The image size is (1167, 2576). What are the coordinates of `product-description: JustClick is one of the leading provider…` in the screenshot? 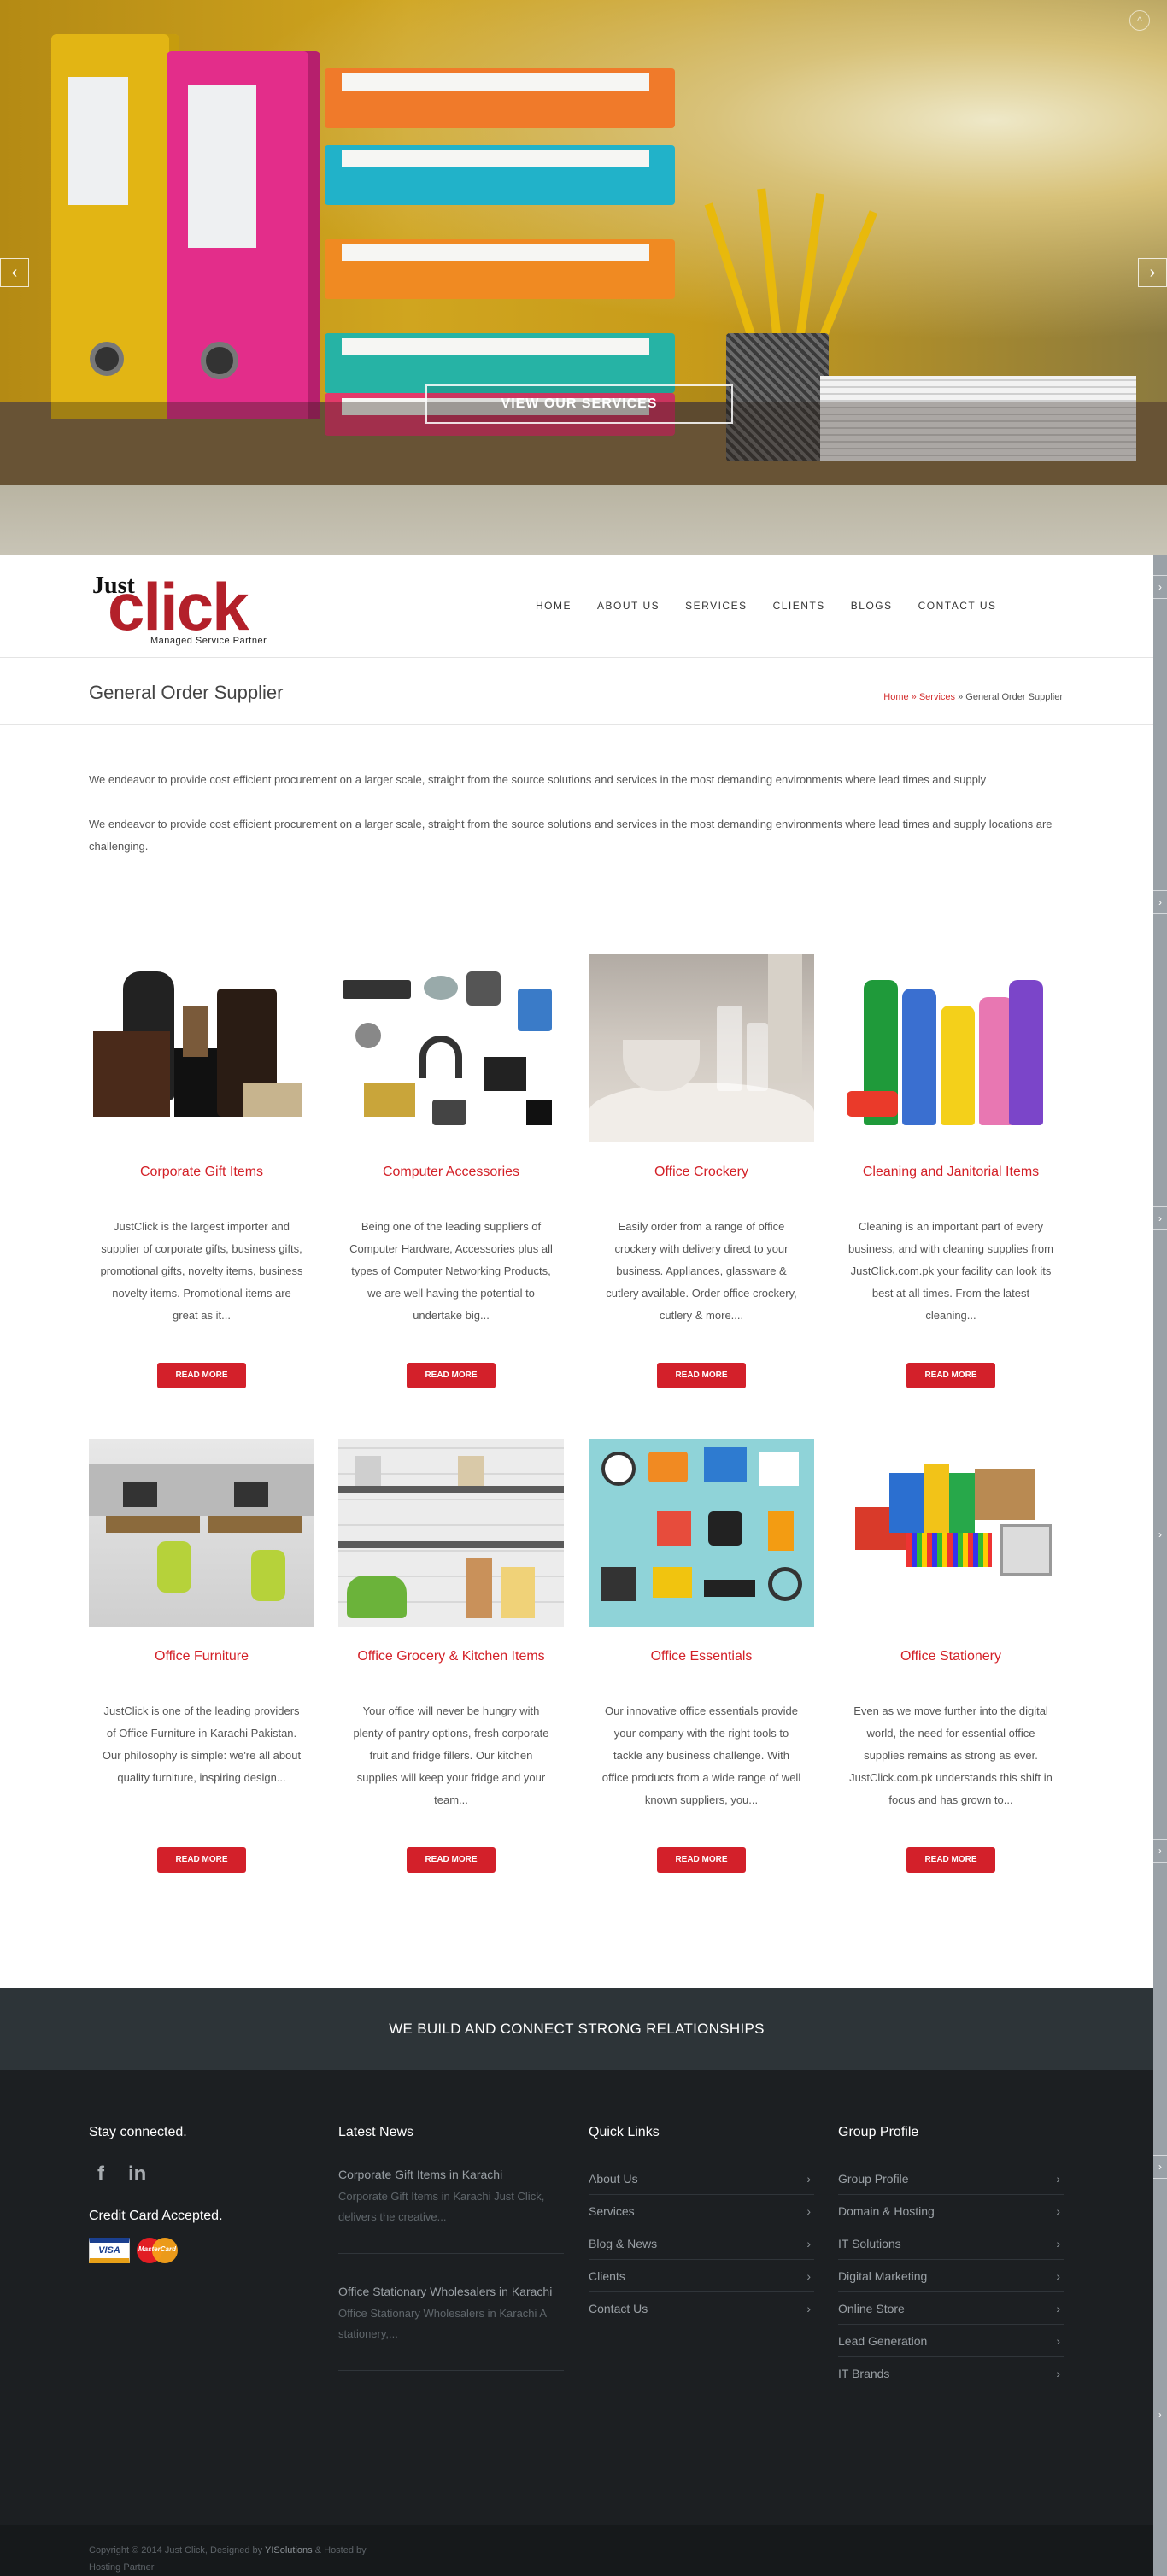 It's located at (202, 1744).